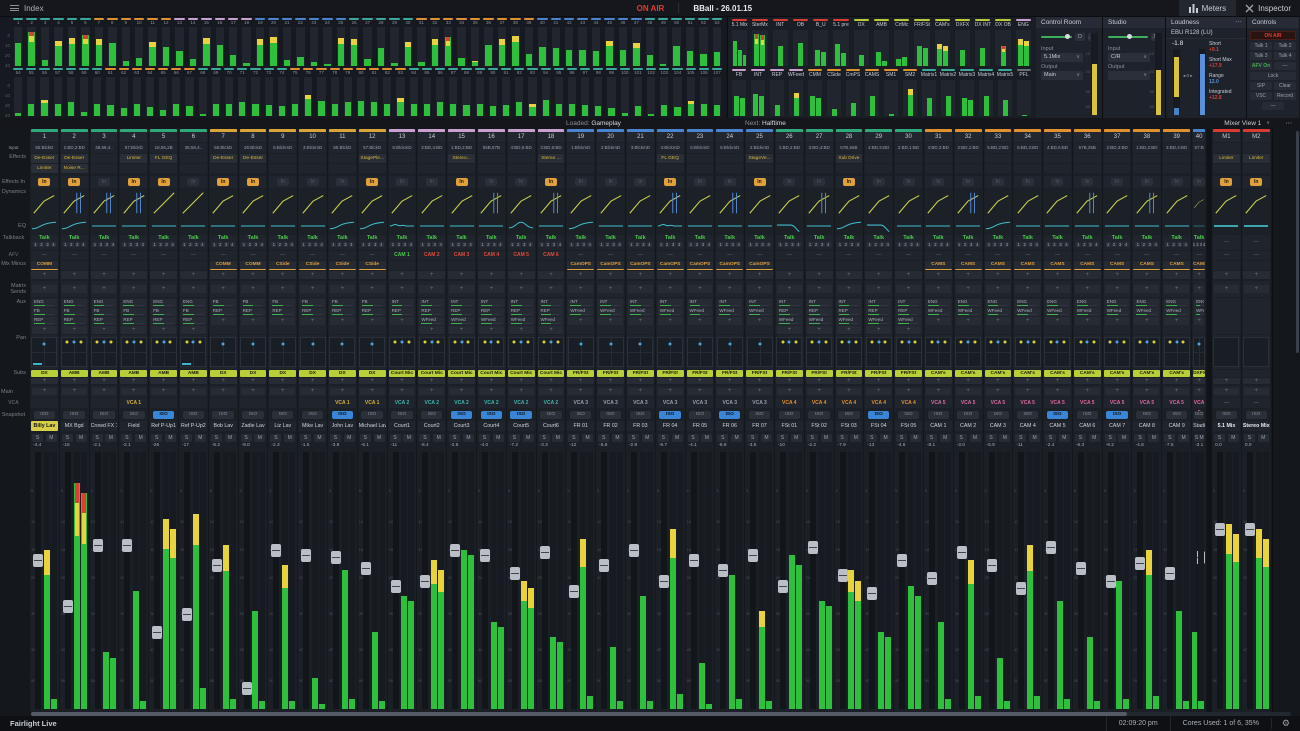  What do you see at coordinates (312, 148) in the screenshot?
I see `channel-input-patch: 3:BlckmD` at bounding box center [312, 148].